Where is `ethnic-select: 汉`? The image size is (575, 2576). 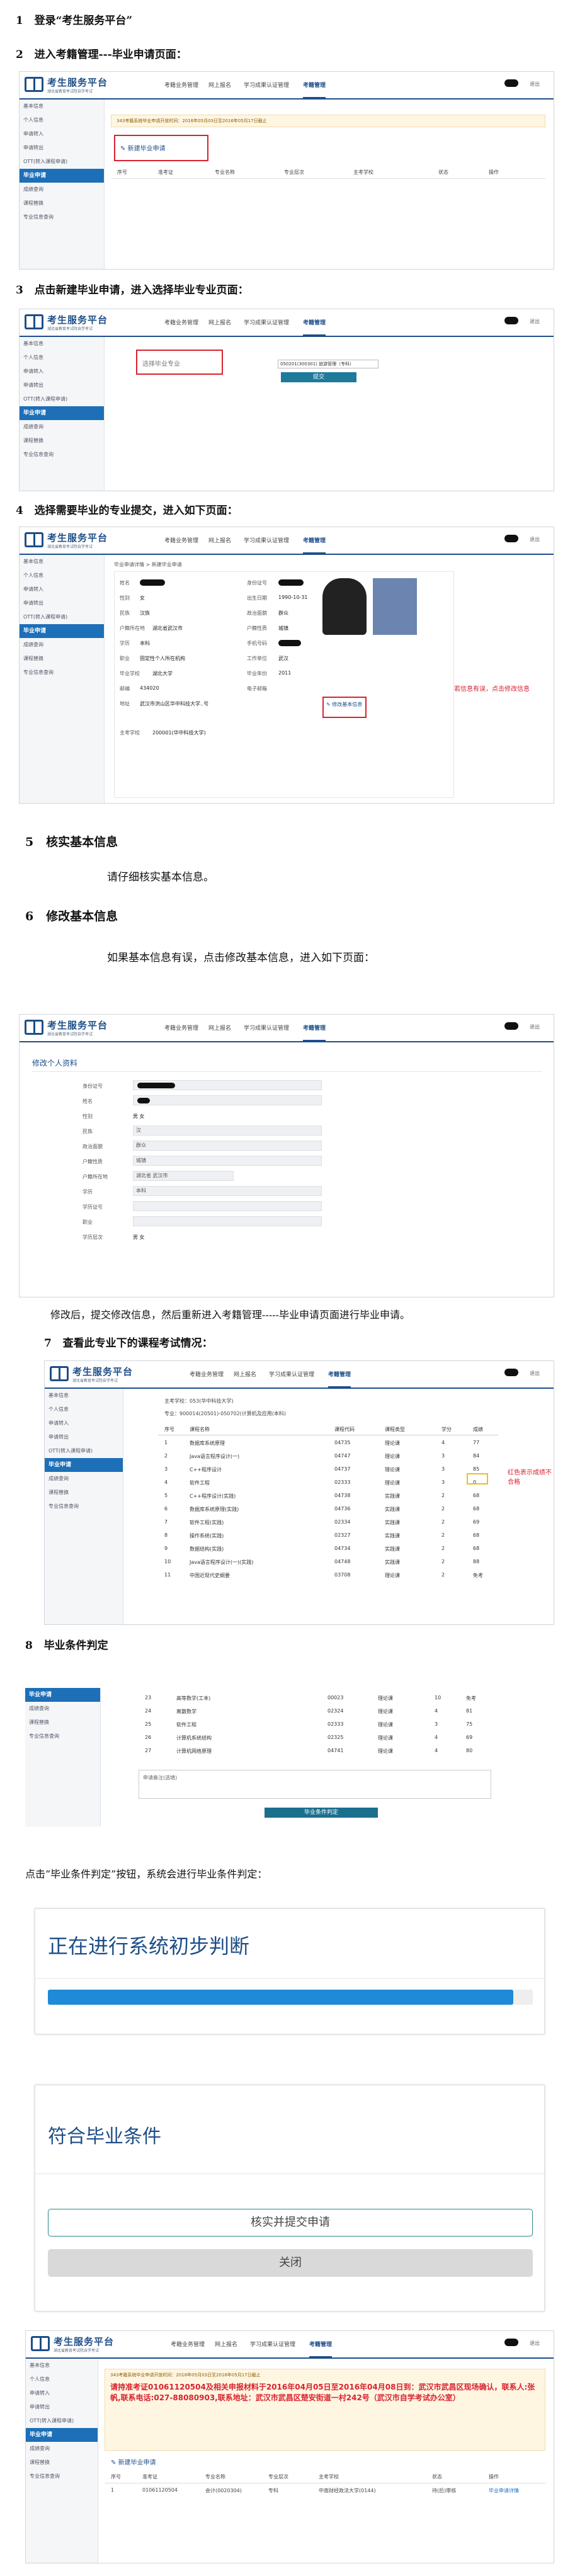
ethnic-select: 汉 is located at coordinates (227, 1131).